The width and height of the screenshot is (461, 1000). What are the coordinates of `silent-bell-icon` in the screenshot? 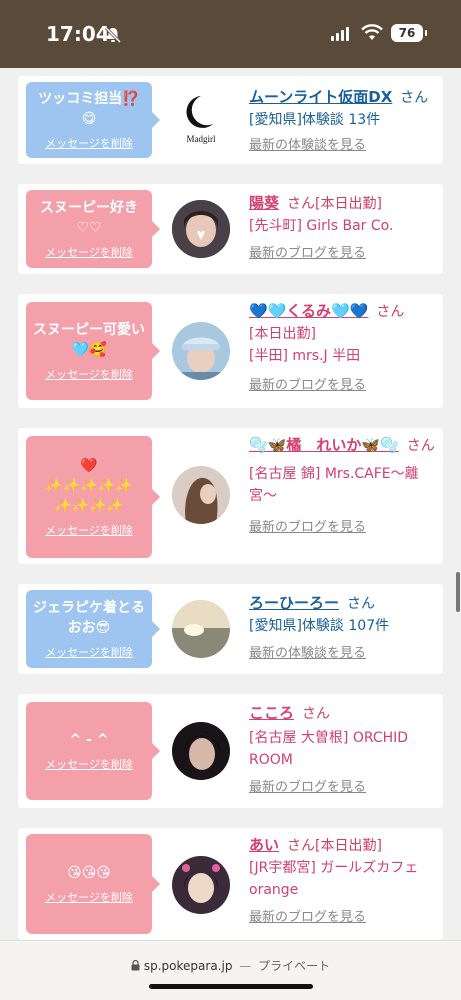 It's located at (113, 35).